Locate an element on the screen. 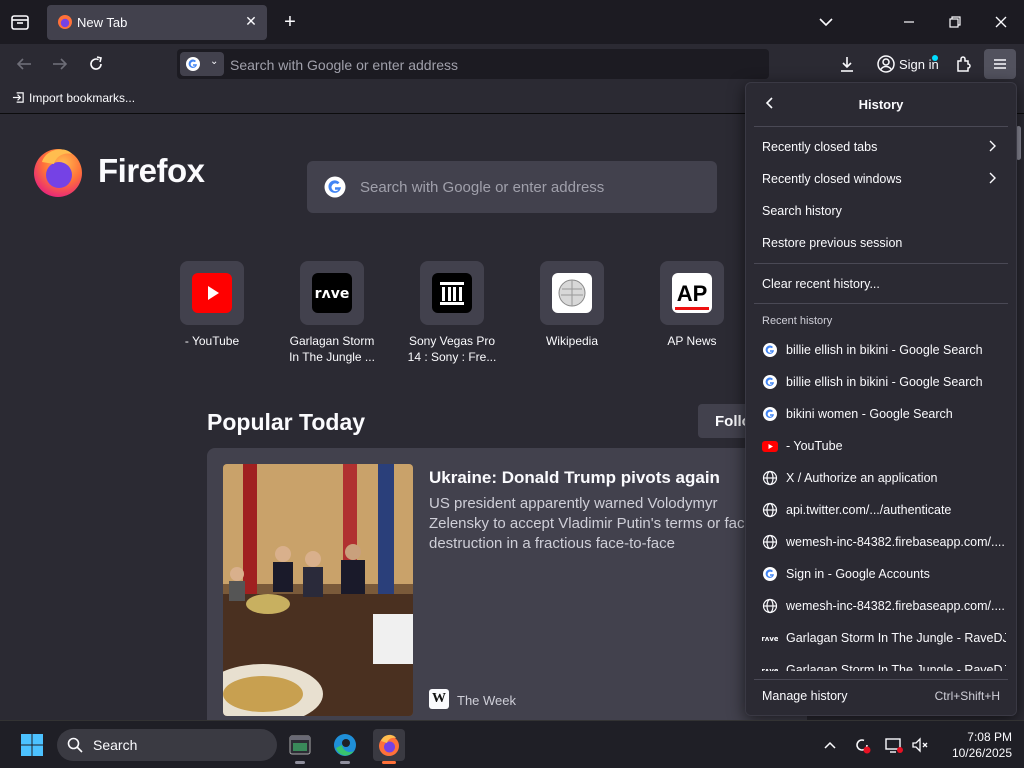 The width and height of the screenshot is (1024, 768). menu-item-label: Recently closed windows is located at coordinates (832, 179).